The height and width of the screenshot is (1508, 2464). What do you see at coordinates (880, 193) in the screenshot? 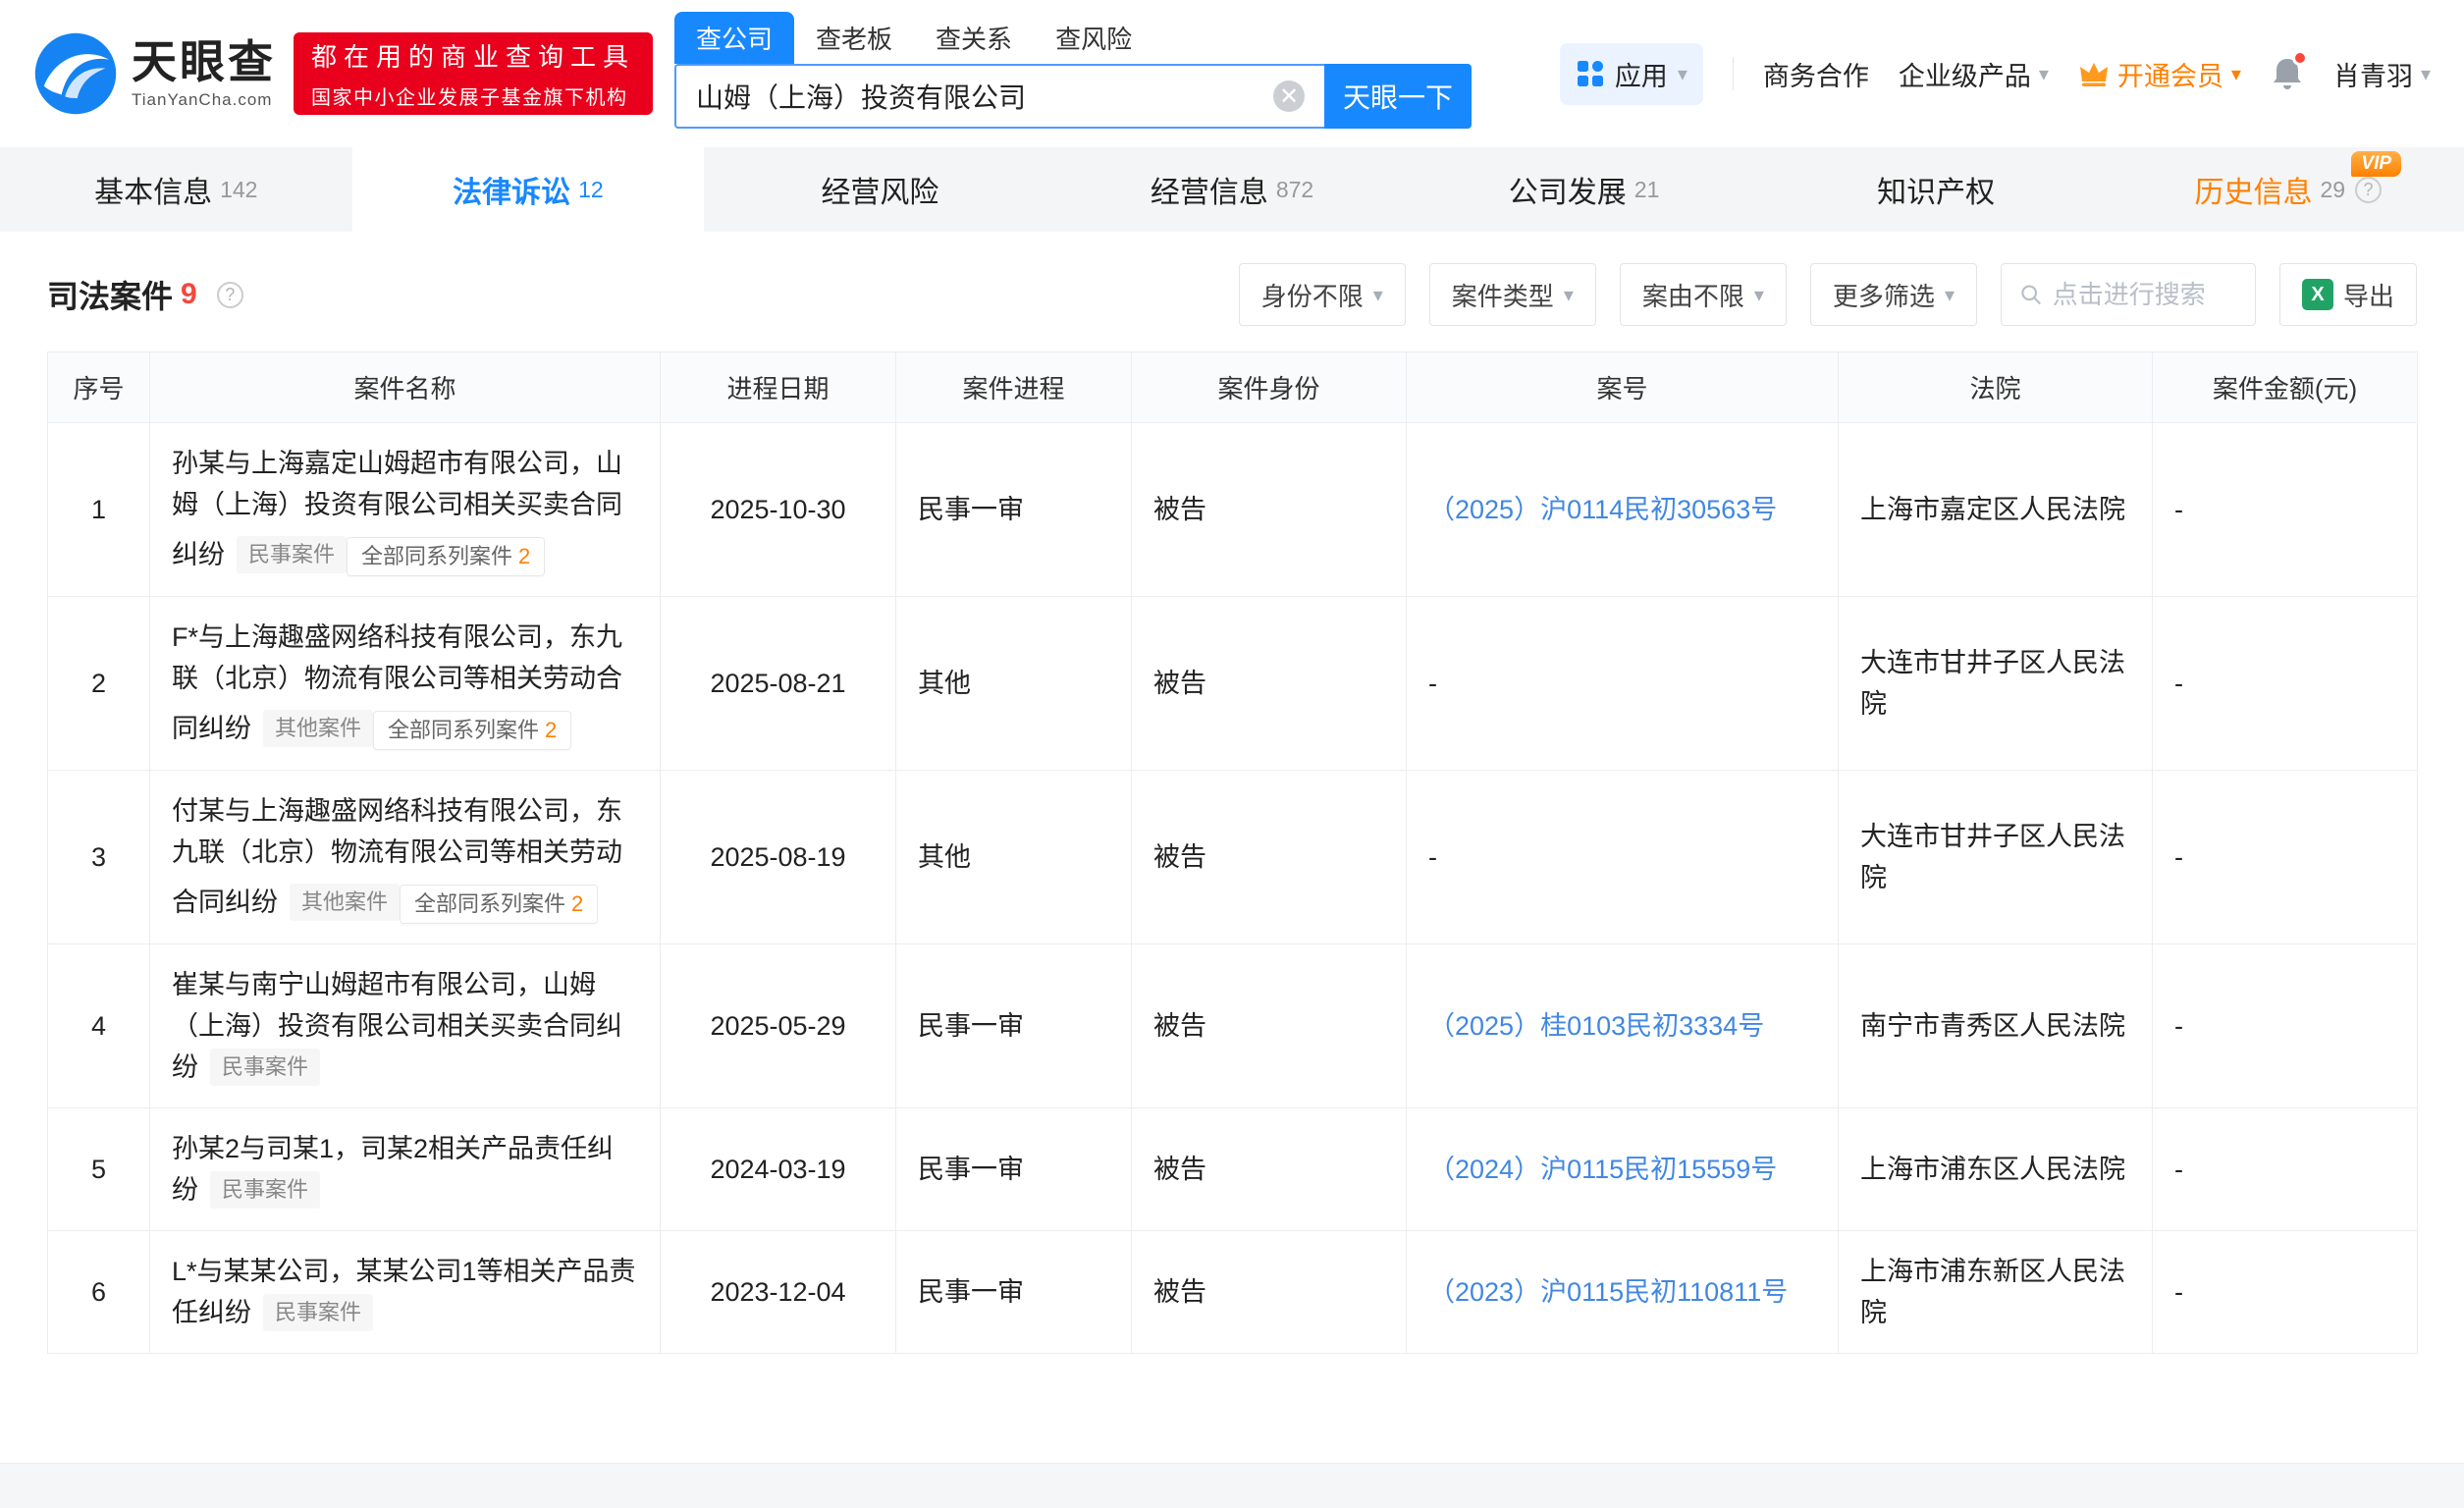
I see `tab-label: 经营风险` at bounding box center [880, 193].